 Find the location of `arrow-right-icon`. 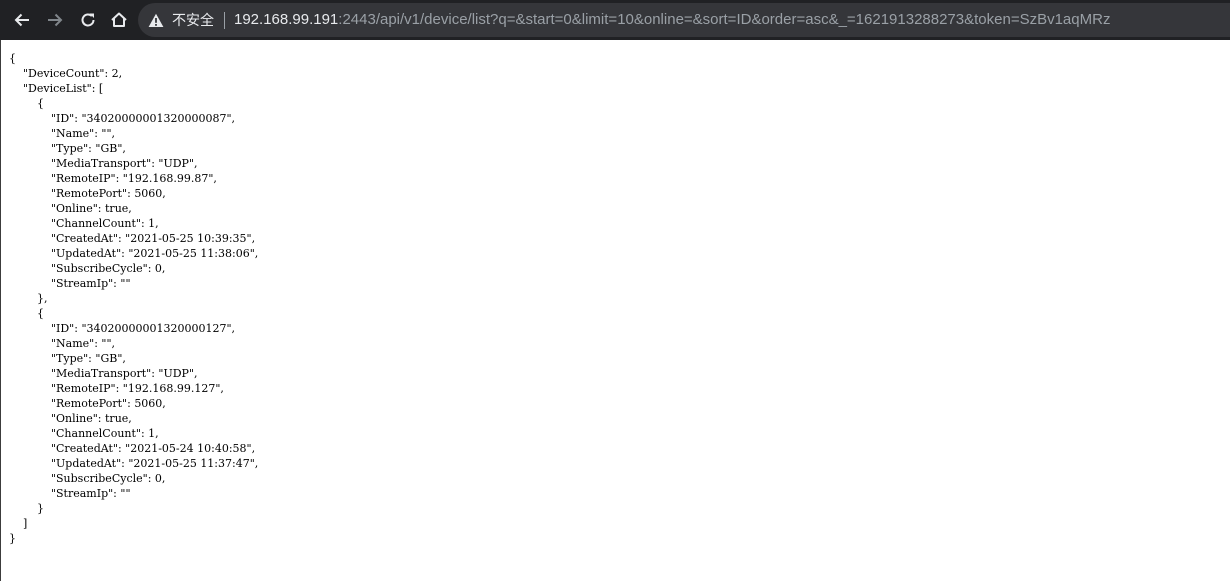

arrow-right-icon is located at coordinates (55, 20).